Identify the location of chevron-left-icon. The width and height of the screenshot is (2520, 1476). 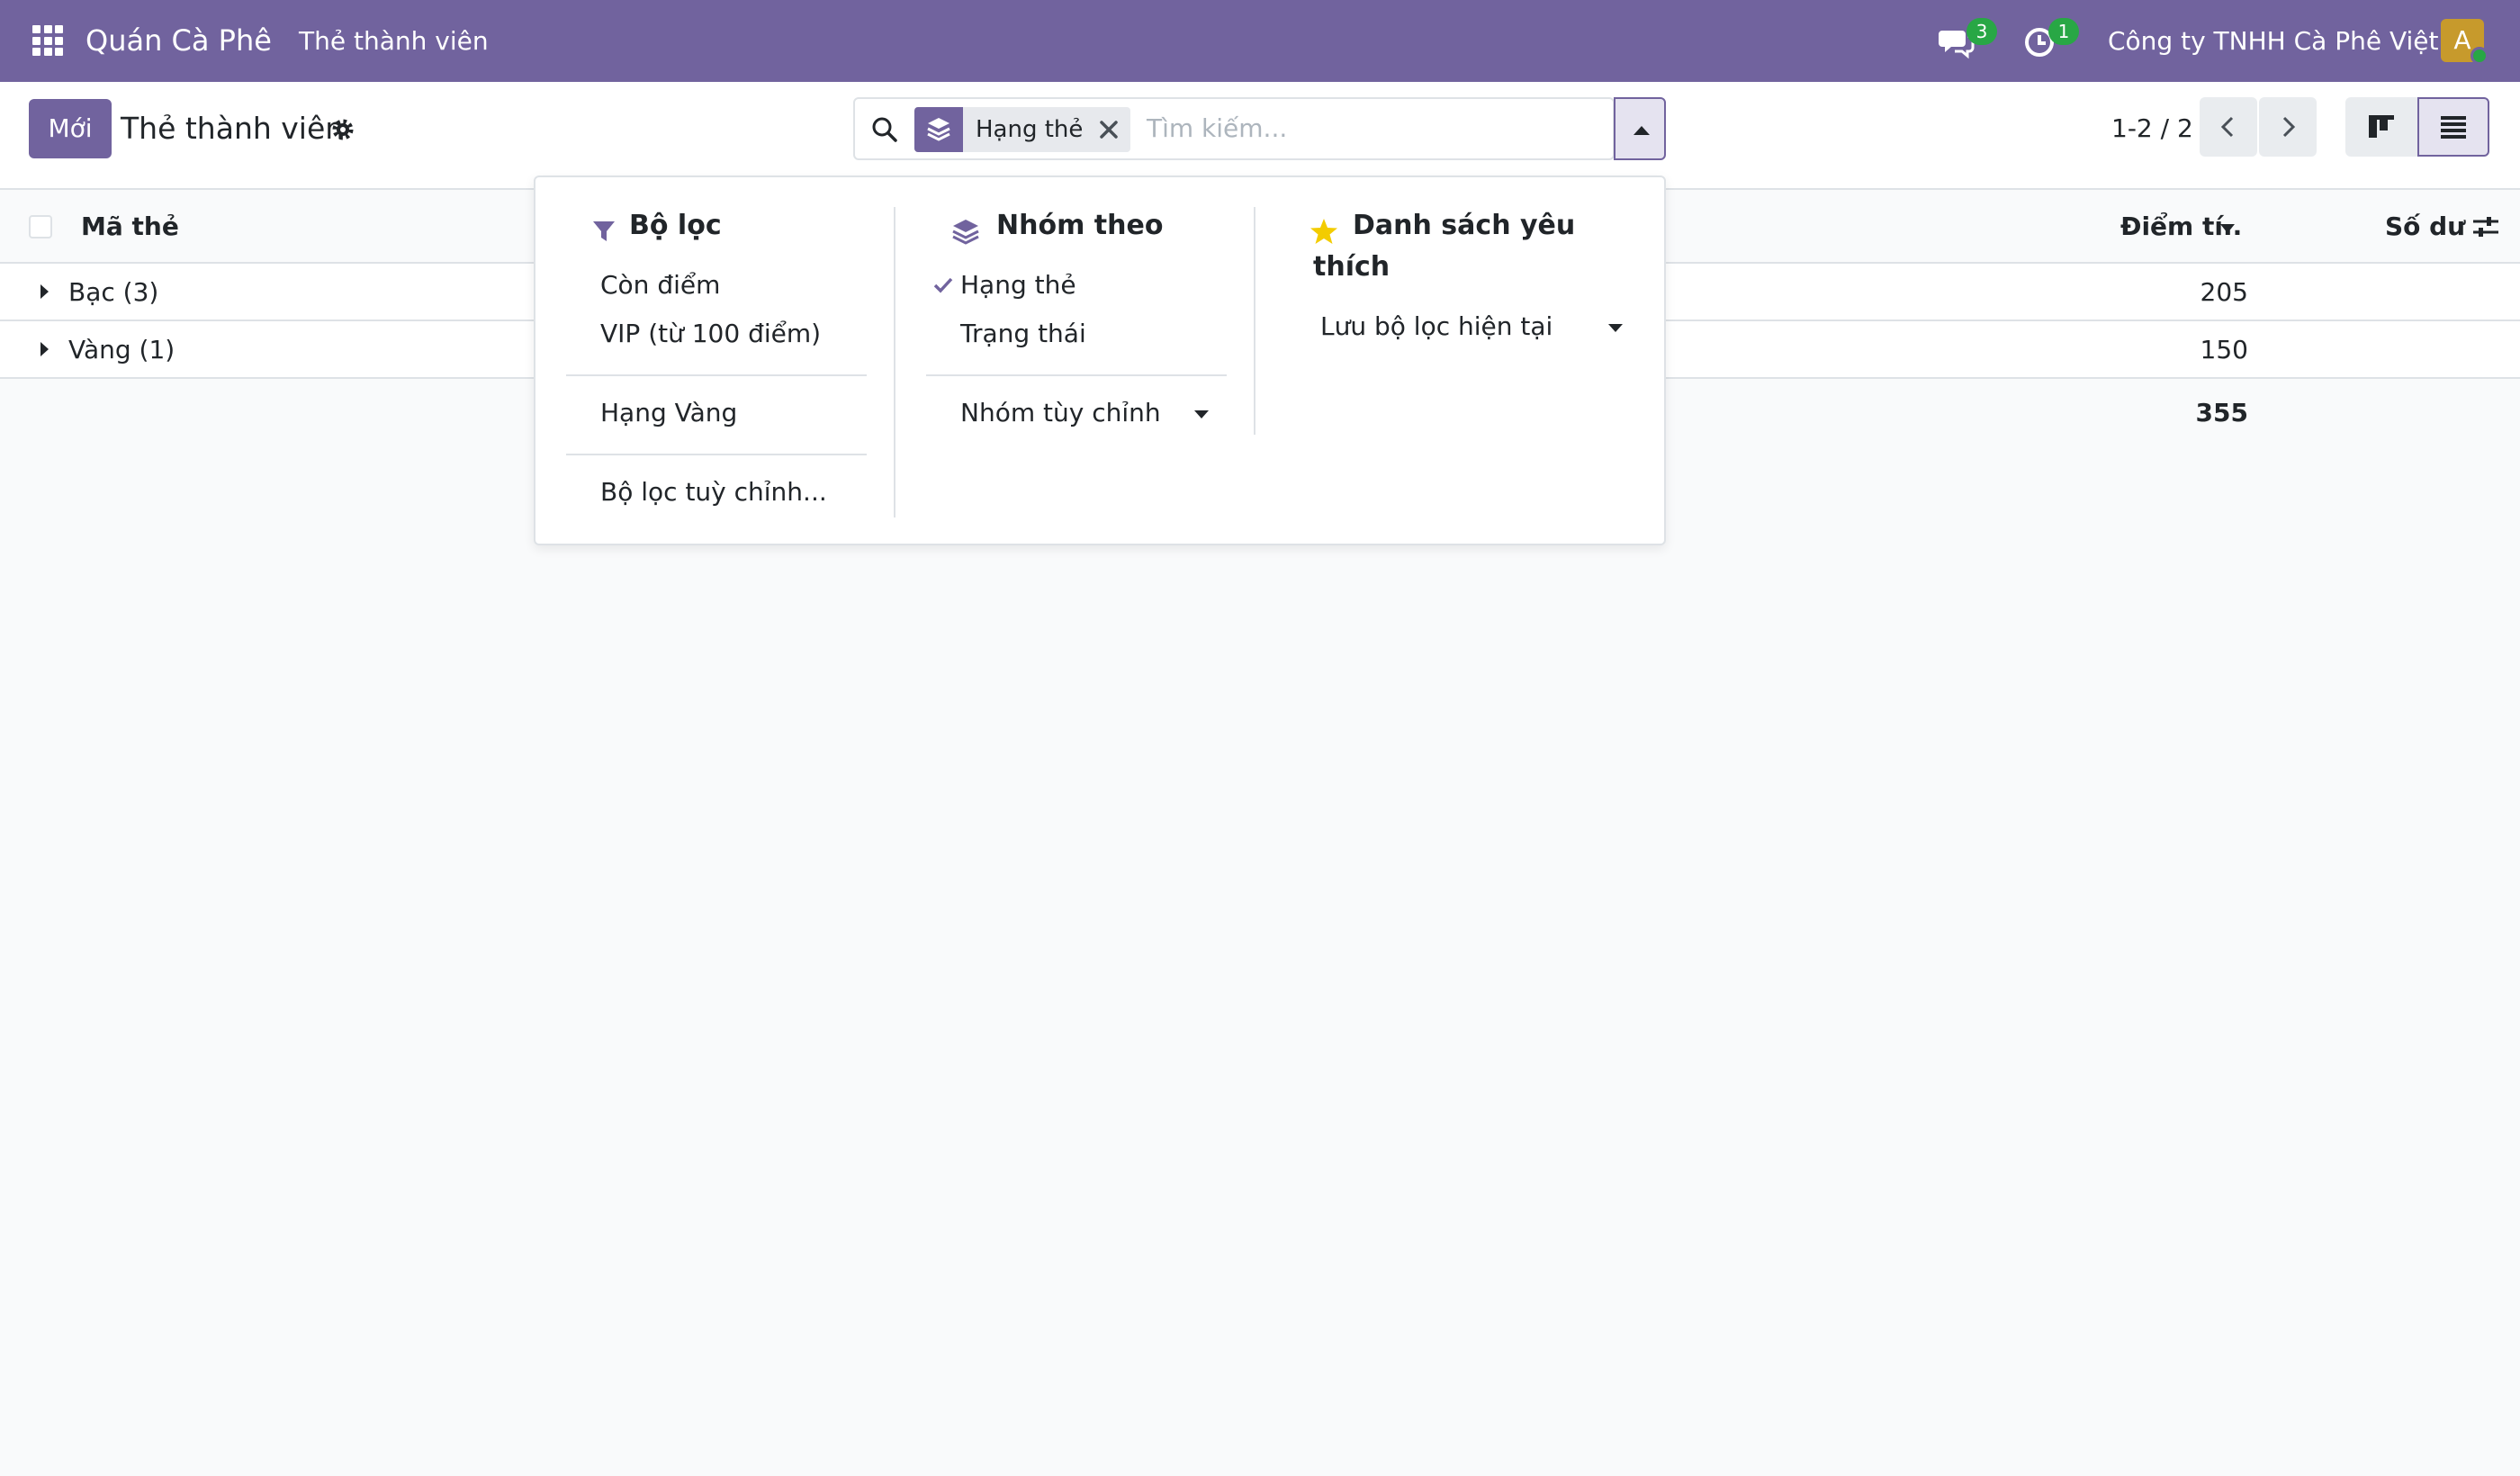
(2227, 127).